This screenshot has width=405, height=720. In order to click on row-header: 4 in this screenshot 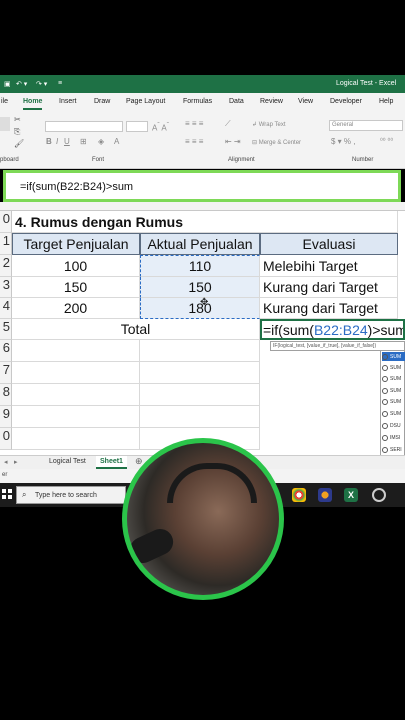, I will do `click(6, 308)`.